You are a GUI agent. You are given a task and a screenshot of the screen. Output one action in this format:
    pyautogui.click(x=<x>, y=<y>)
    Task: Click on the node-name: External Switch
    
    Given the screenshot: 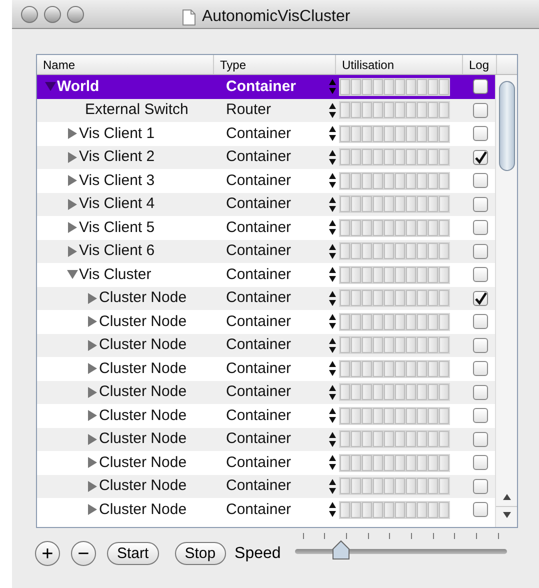 What is the action you would take?
    pyautogui.click(x=136, y=110)
    